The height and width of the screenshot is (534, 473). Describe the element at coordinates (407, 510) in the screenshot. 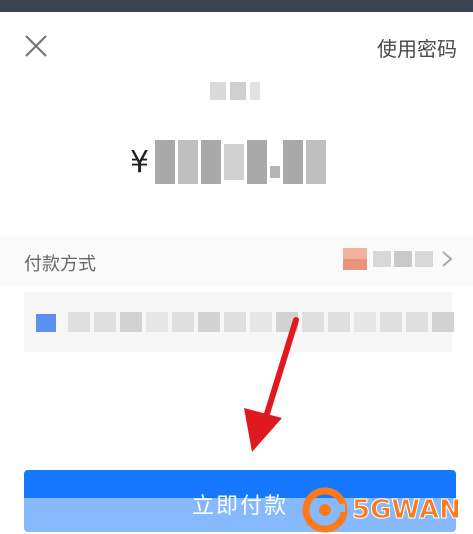

I see `watermark-text: 5GWAN` at that location.